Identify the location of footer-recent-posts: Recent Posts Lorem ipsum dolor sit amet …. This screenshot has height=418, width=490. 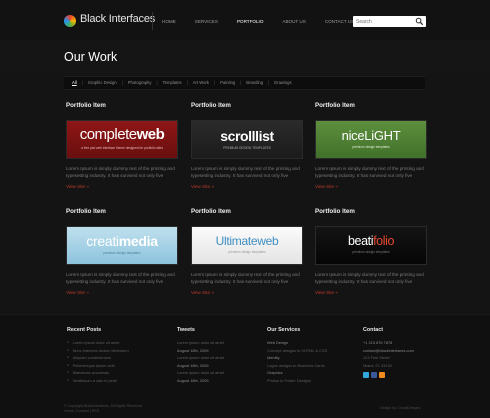
(98, 355).